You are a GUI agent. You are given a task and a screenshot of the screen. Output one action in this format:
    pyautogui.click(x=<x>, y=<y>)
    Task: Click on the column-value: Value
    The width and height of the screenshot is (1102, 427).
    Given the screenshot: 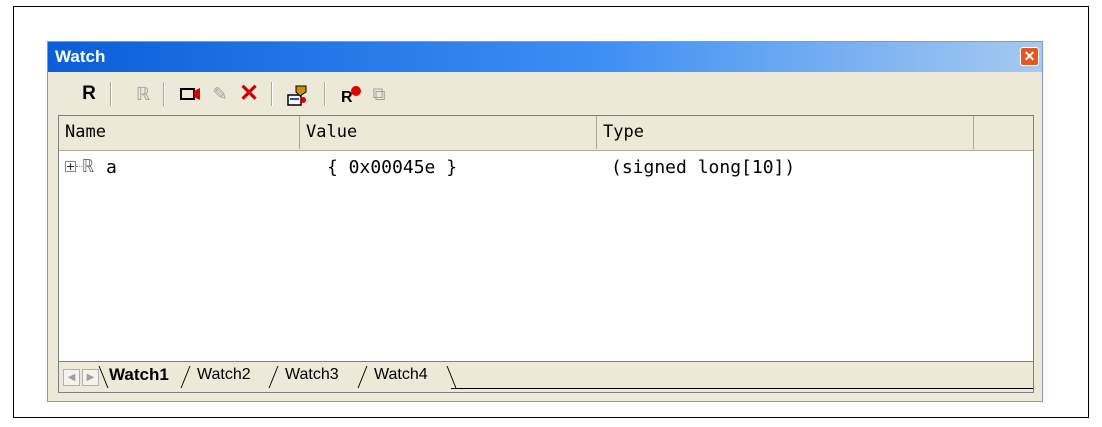 What is the action you would take?
    pyautogui.click(x=448, y=132)
    